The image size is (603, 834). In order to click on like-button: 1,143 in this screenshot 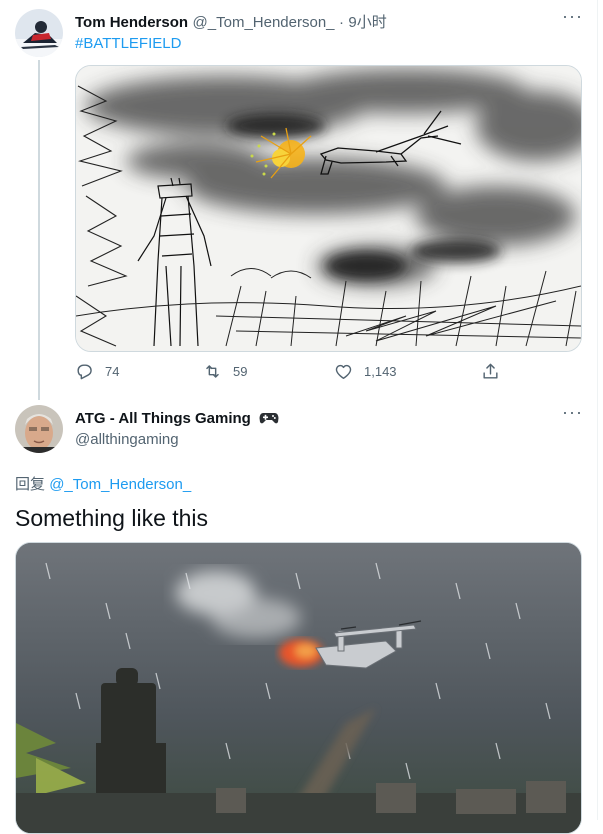, I will do `click(365, 371)`.